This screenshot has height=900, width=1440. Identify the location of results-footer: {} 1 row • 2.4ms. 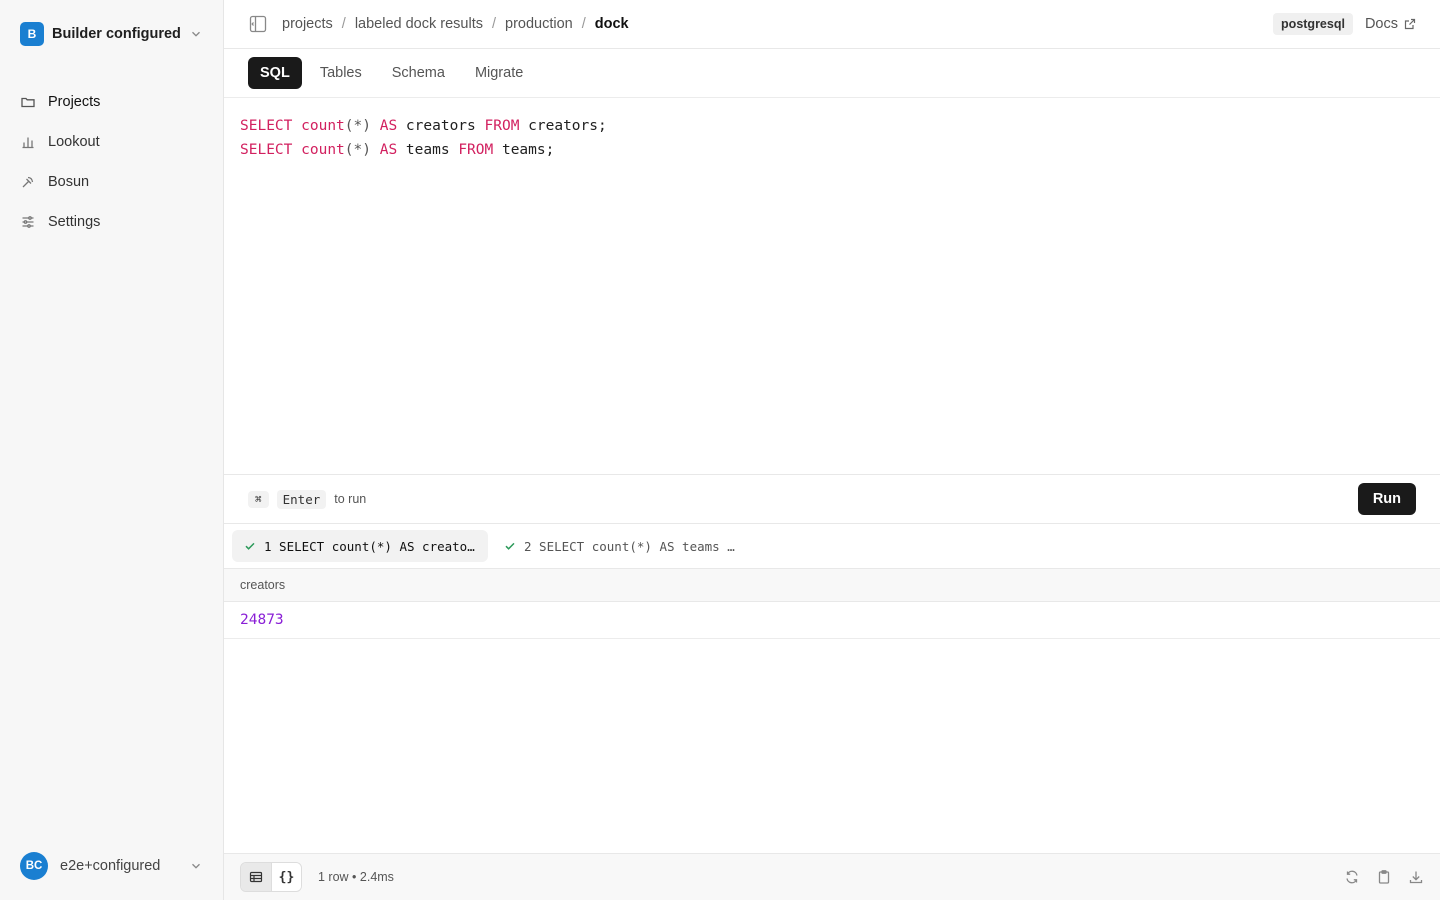
(832, 876).